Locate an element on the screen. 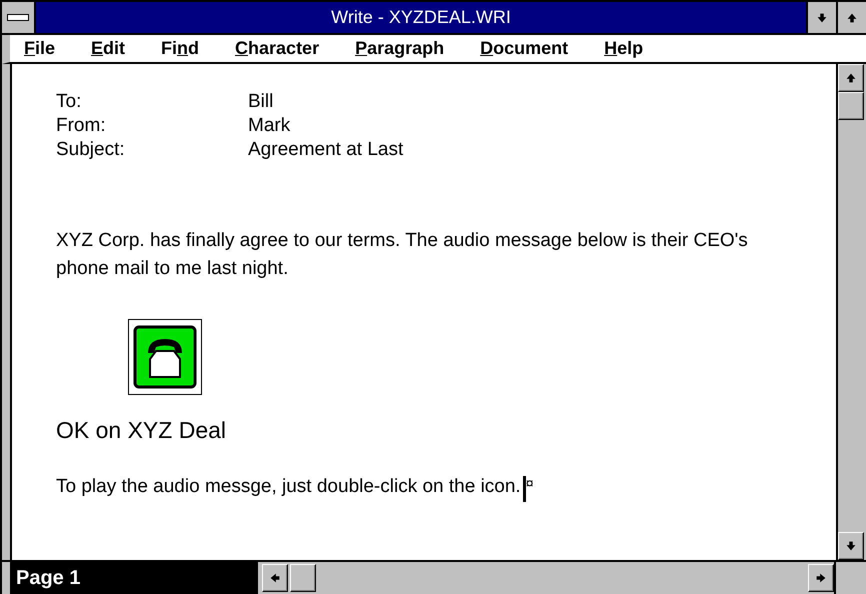 The width and height of the screenshot is (866, 594). header-value: Bill is located at coordinates (261, 101).